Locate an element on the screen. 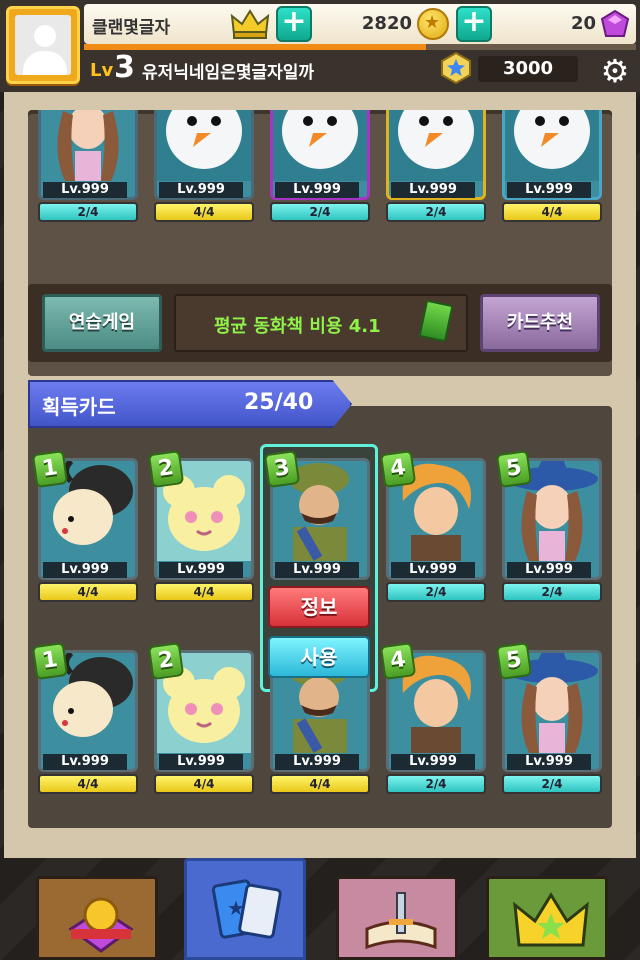 This screenshot has height=960, width=640. level-number: 3 is located at coordinates (124, 67).